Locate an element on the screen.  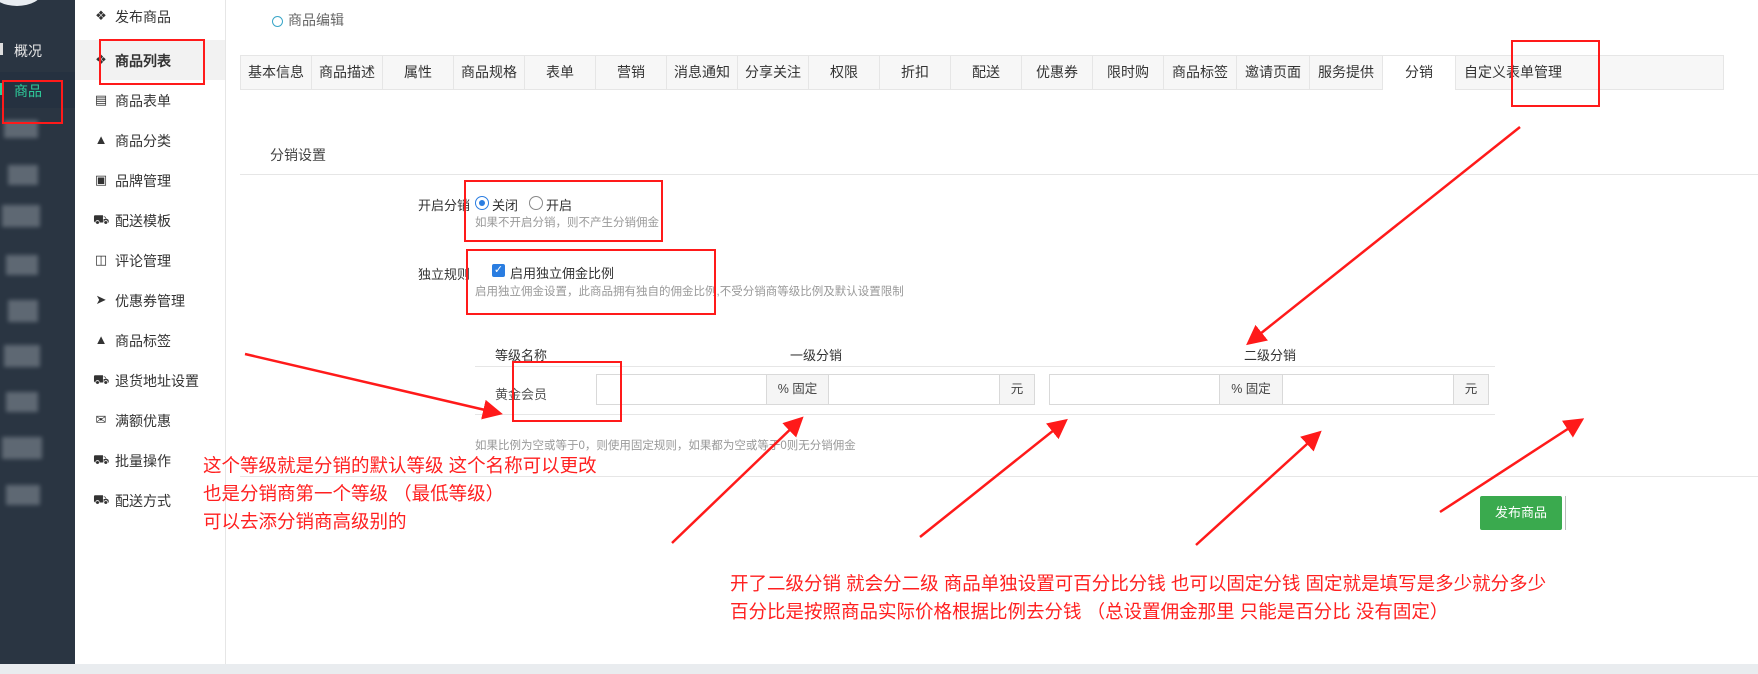
annotation-left-line2: 也是分销商第一个等级 （最低等级） is located at coordinates (354, 493).